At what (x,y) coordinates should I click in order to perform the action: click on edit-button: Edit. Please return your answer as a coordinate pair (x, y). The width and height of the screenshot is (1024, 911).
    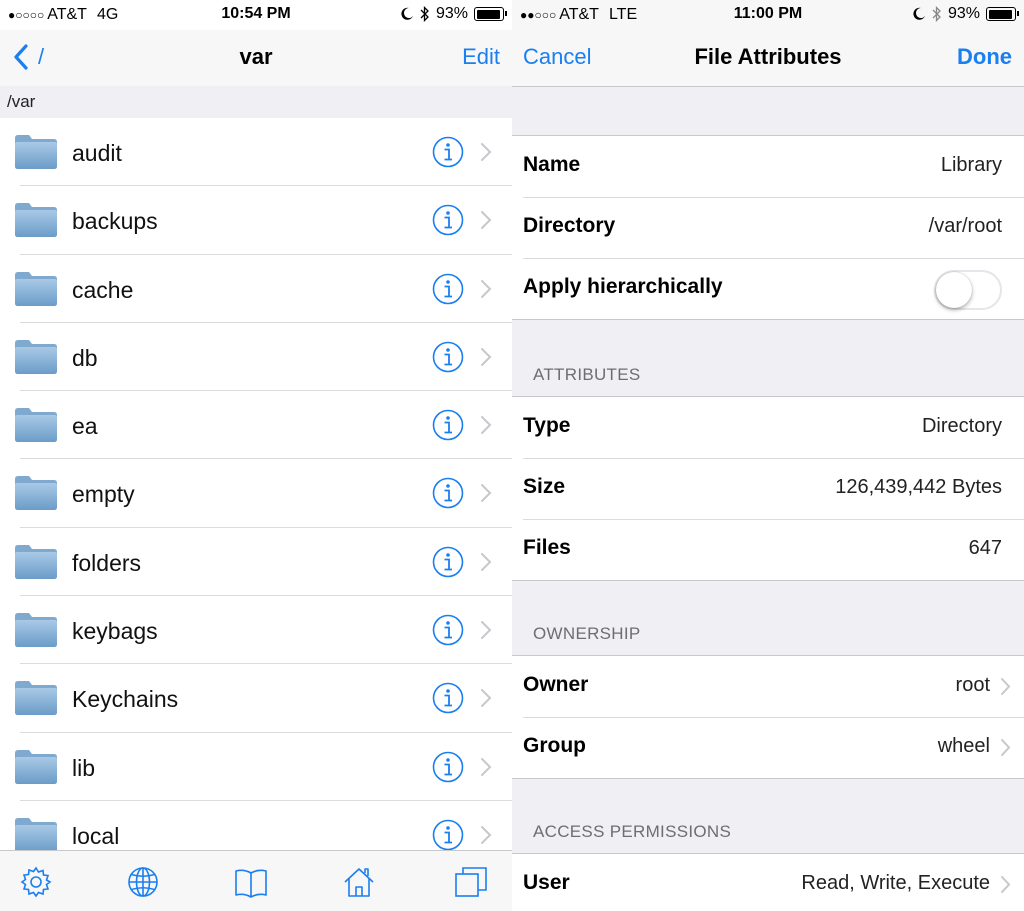
    Looking at the image, I should click on (481, 57).